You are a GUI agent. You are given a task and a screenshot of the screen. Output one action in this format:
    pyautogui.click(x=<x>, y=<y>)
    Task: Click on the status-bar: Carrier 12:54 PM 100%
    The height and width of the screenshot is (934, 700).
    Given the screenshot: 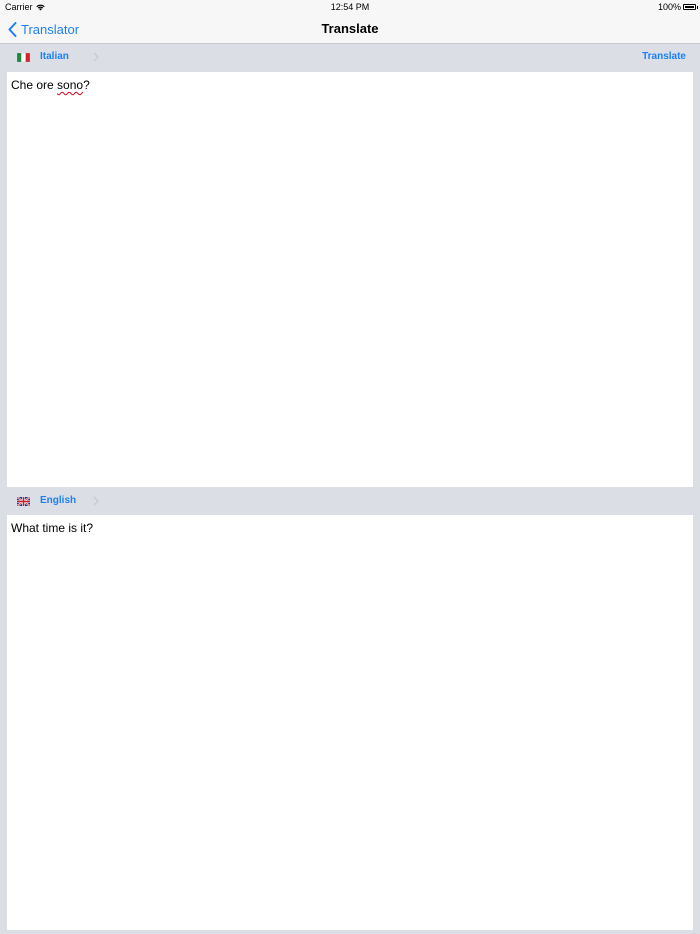 What is the action you would take?
    pyautogui.click(x=350, y=7)
    